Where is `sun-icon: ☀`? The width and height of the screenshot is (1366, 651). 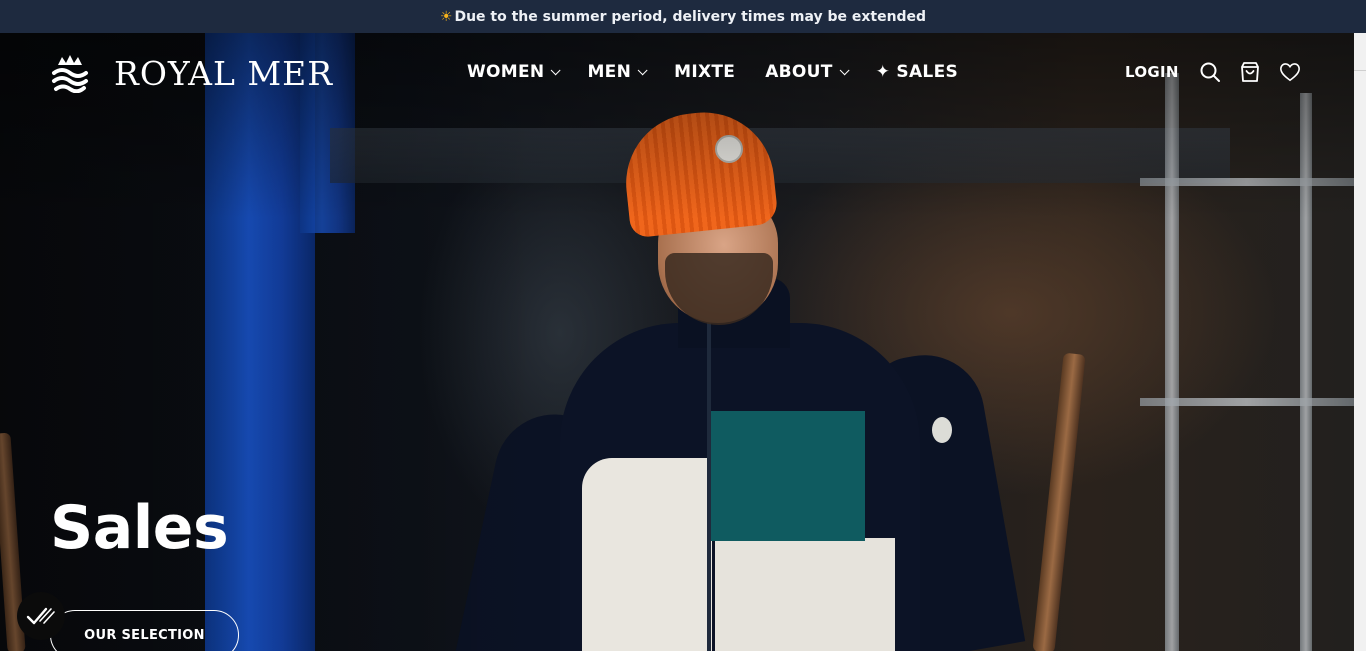
sun-icon: ☀ is located at coordinates (446, 16).